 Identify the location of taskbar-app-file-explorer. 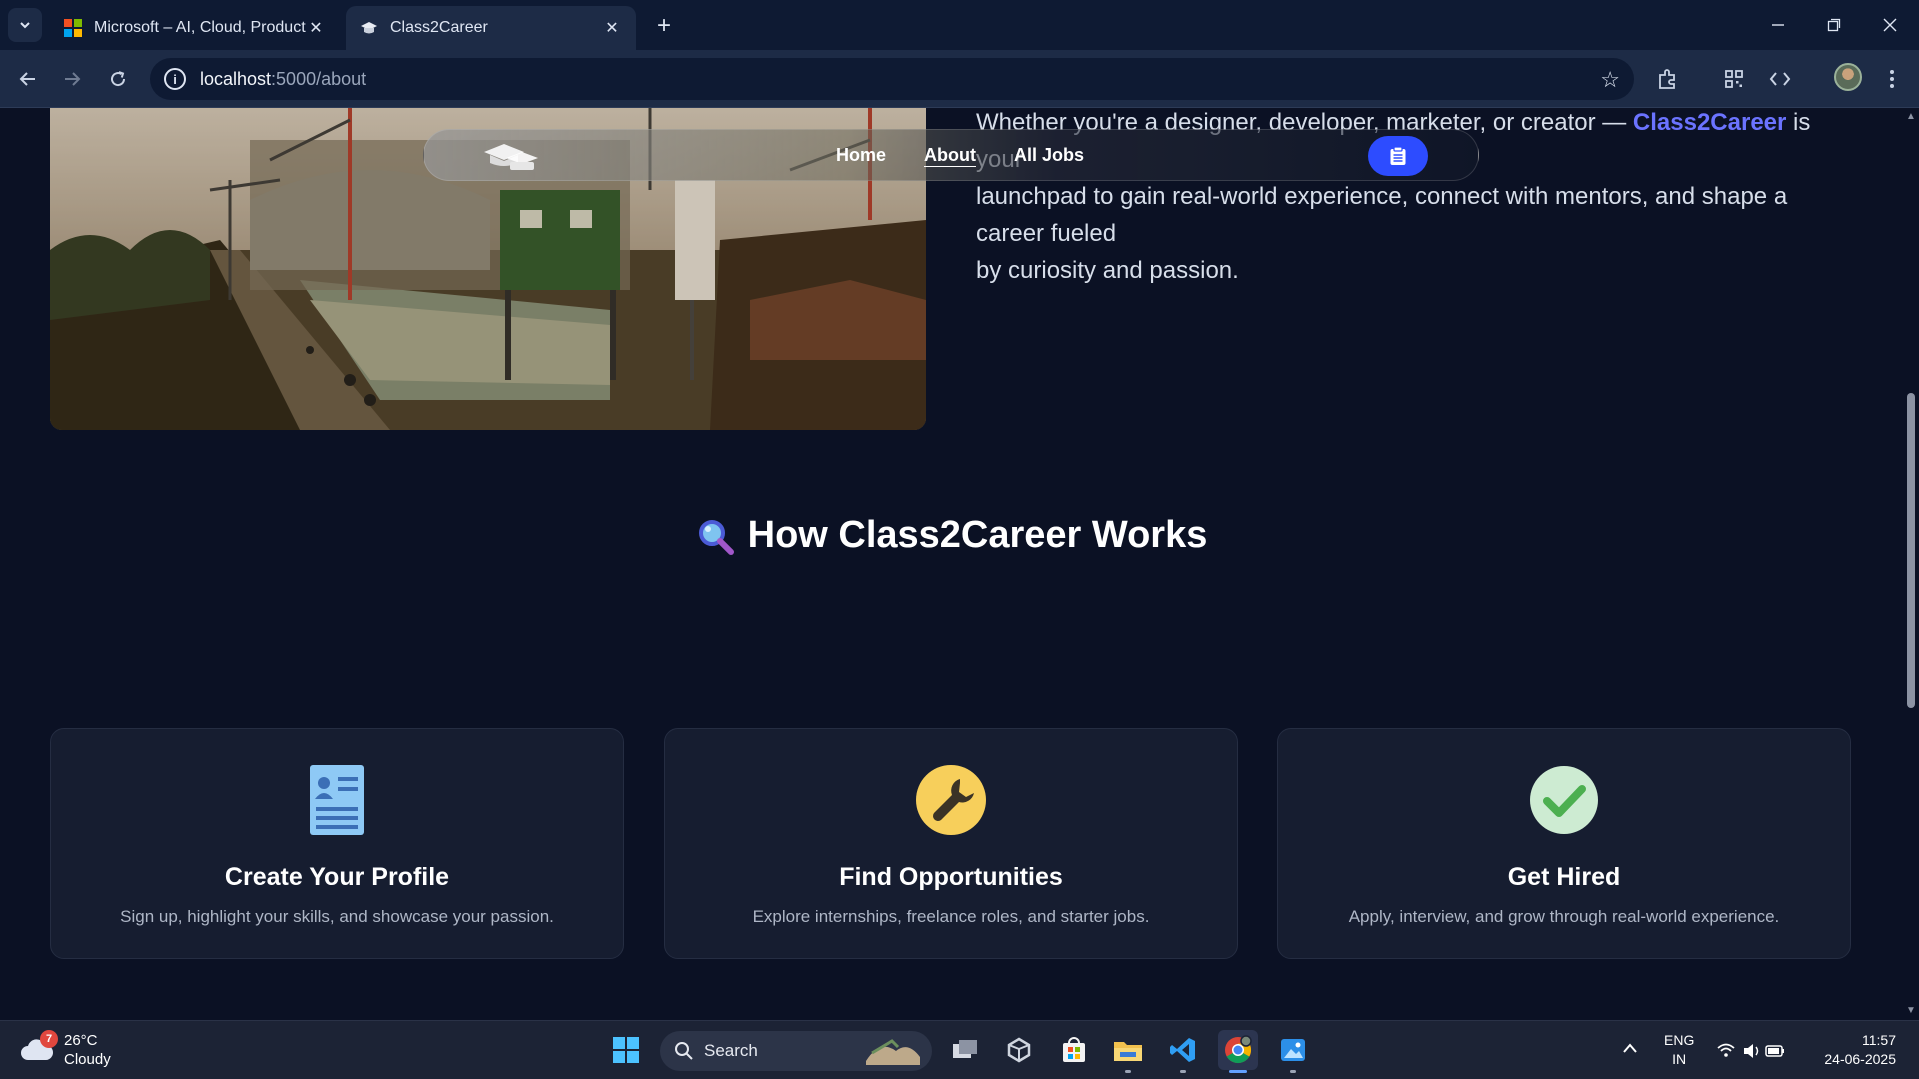
(1128, 1051).